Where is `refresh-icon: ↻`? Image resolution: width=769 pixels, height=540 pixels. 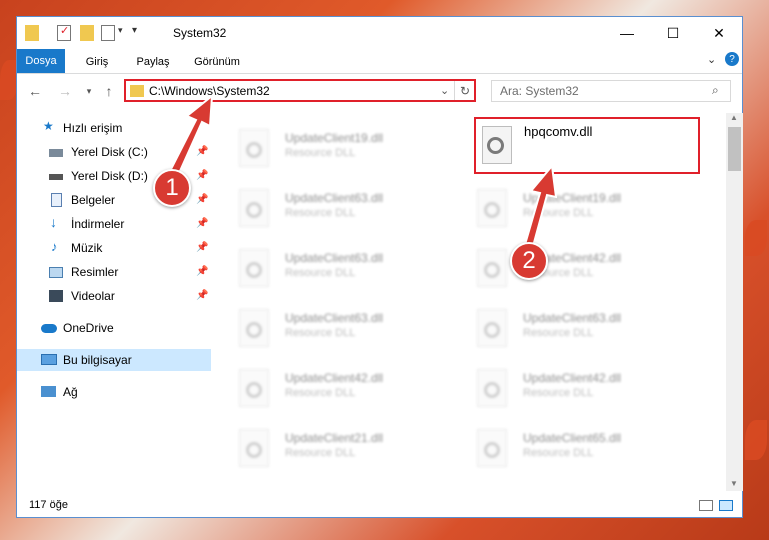
refresh-icon: ↻ is located at coordinates (464, 90).